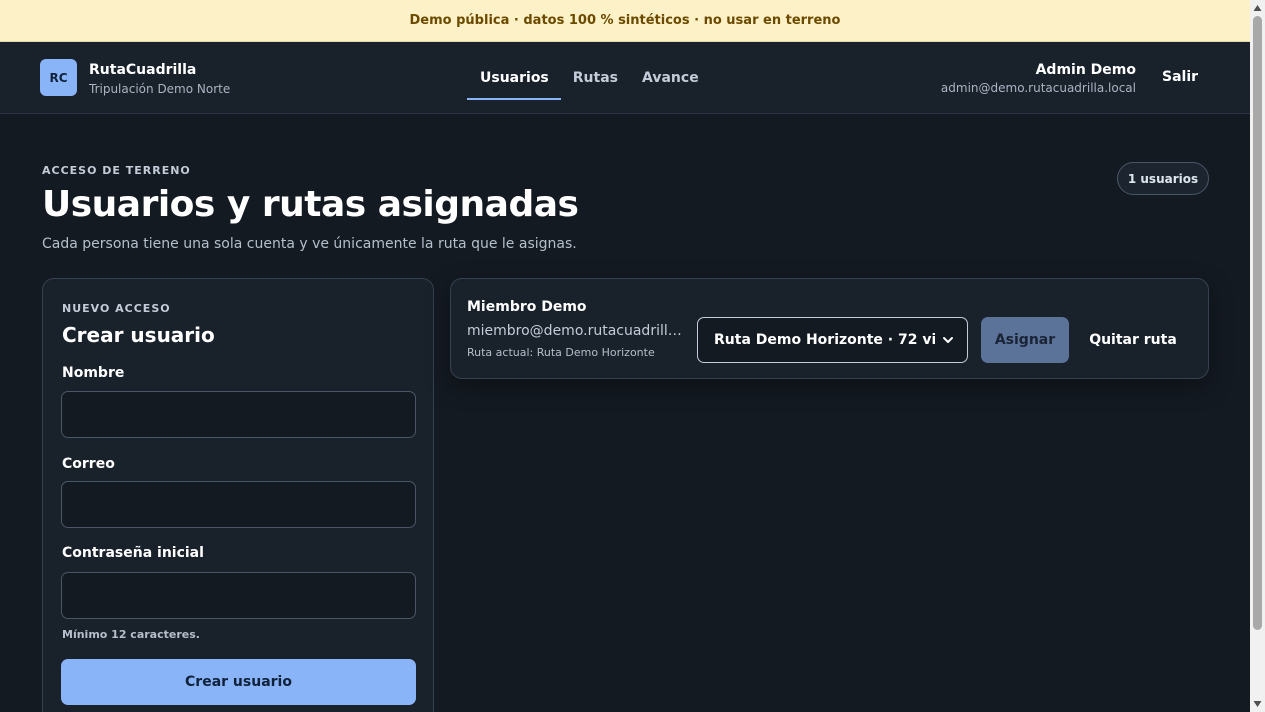  I want to click on brand-subtitle: Tripulación Demo Norte, so click(160, 89).